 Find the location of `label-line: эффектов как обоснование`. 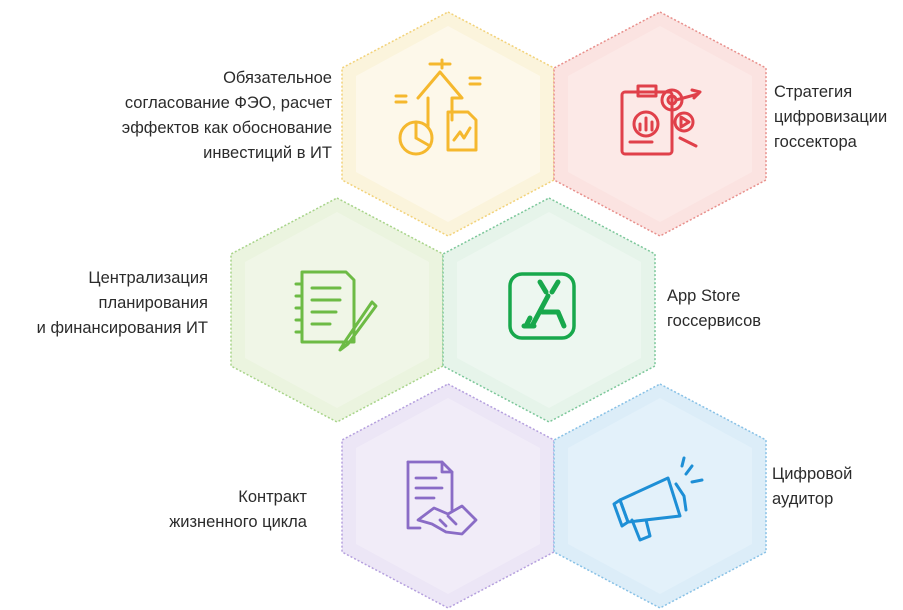

label-line: эффектов как обоснование is located at coordinates (226, 128).